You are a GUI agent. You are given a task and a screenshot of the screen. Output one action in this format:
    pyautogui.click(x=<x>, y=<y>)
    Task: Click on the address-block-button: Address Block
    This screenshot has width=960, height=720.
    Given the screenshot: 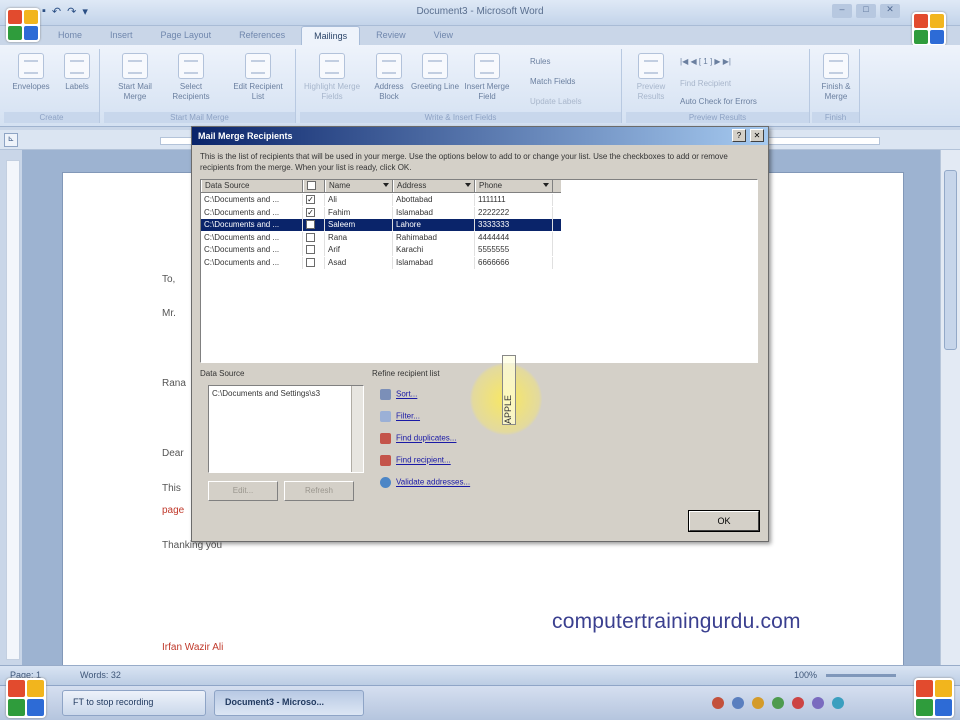 What is the action you would take?
    pyautogui.click(x=389, y=77)
    